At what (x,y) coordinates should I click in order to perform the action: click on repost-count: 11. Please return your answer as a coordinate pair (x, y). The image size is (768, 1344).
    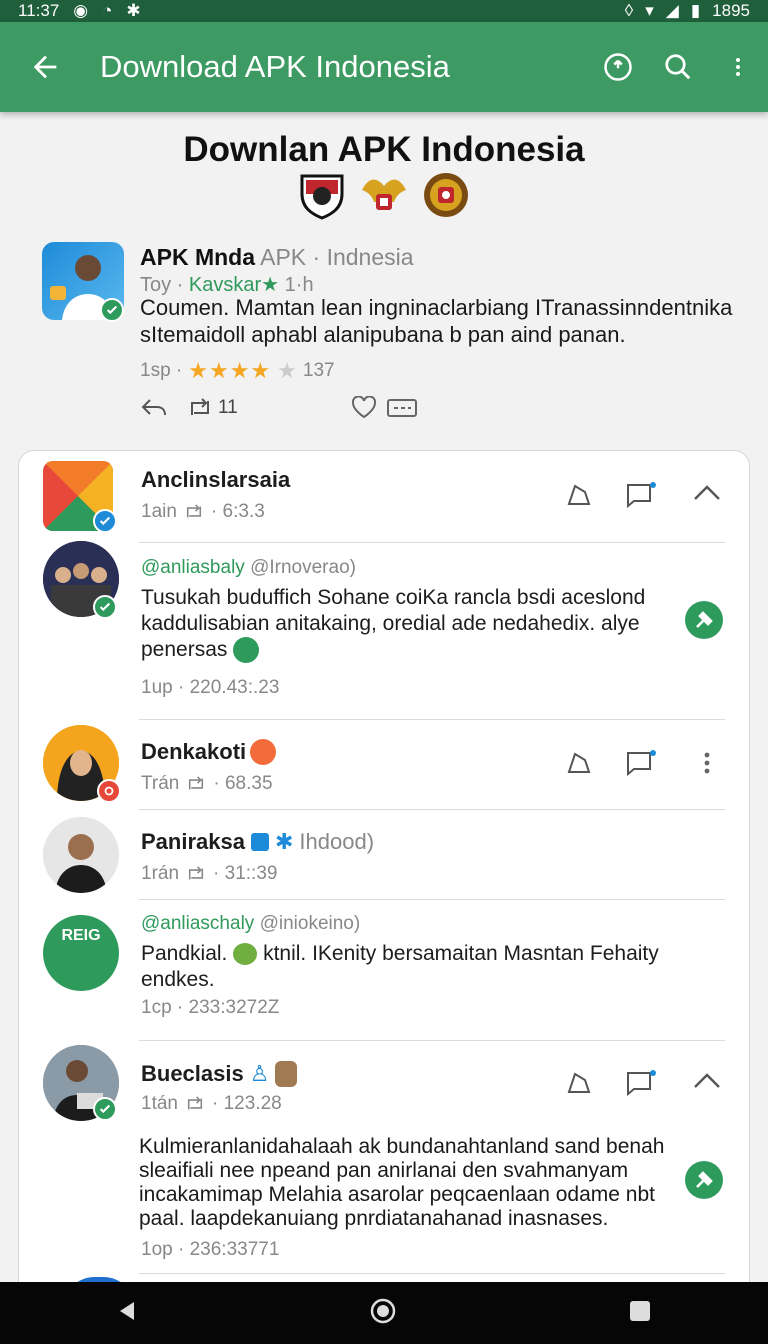
    Looking at the image, I should click on (228, 407).